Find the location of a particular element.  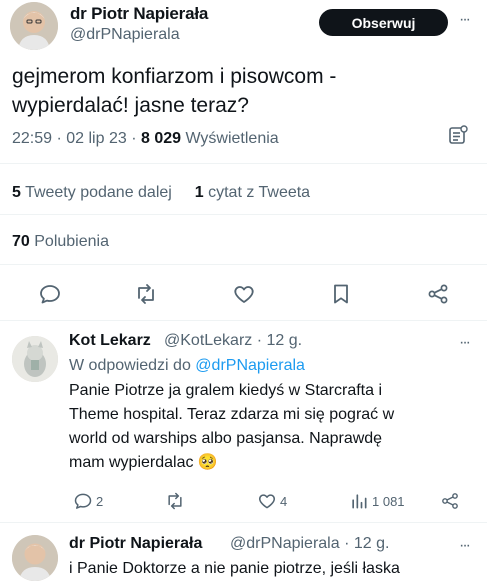

tweet-text-line: wypierdalać! jasne teraz? is located at coordinates (130, 105).